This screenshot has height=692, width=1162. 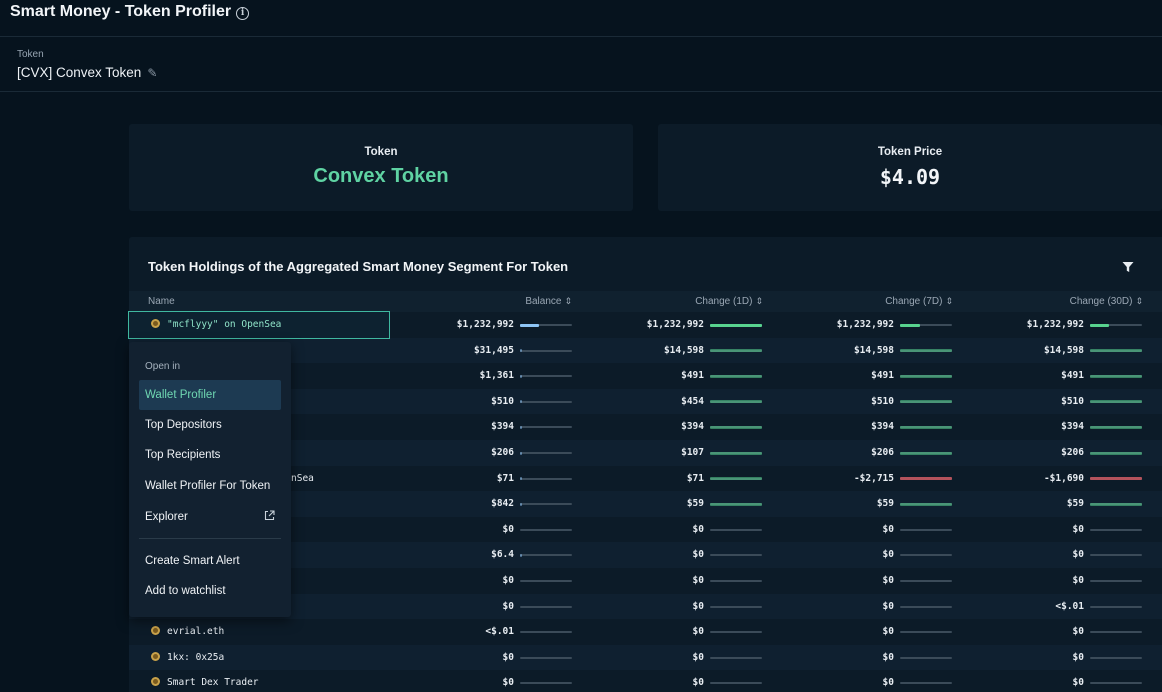 What do you see at coordinates (243, 13) in the screenshot?
I see `info-icon: i` at bounding box center [243, 13].